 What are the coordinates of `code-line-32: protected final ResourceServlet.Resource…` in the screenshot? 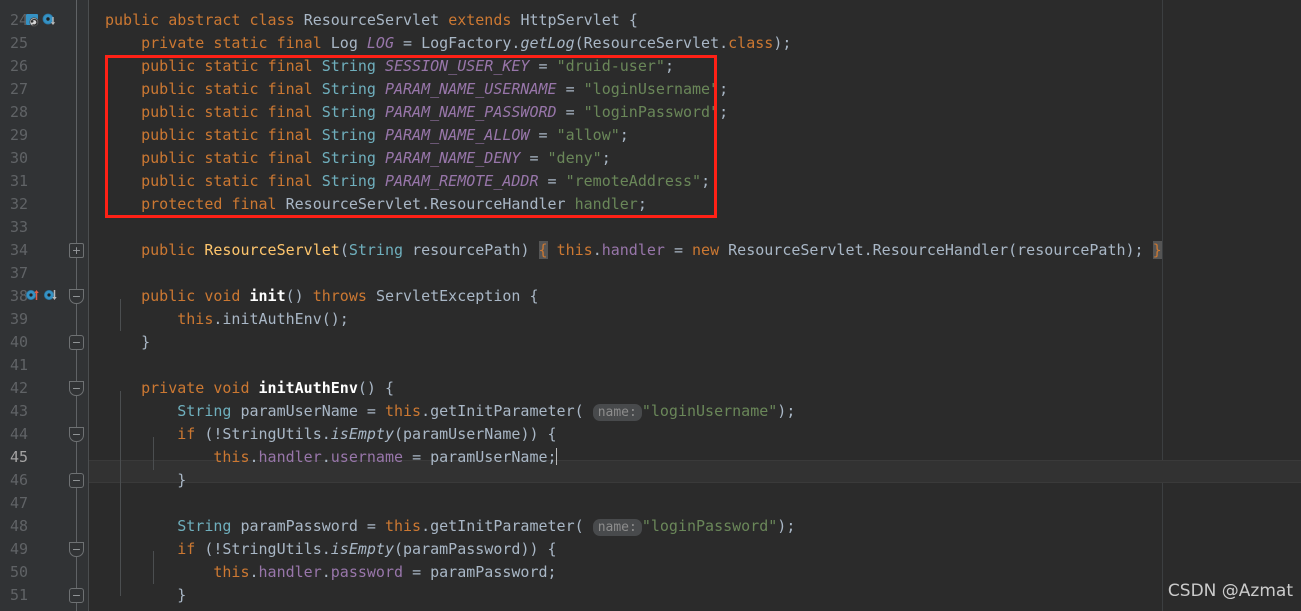 It's located at (368, 204).